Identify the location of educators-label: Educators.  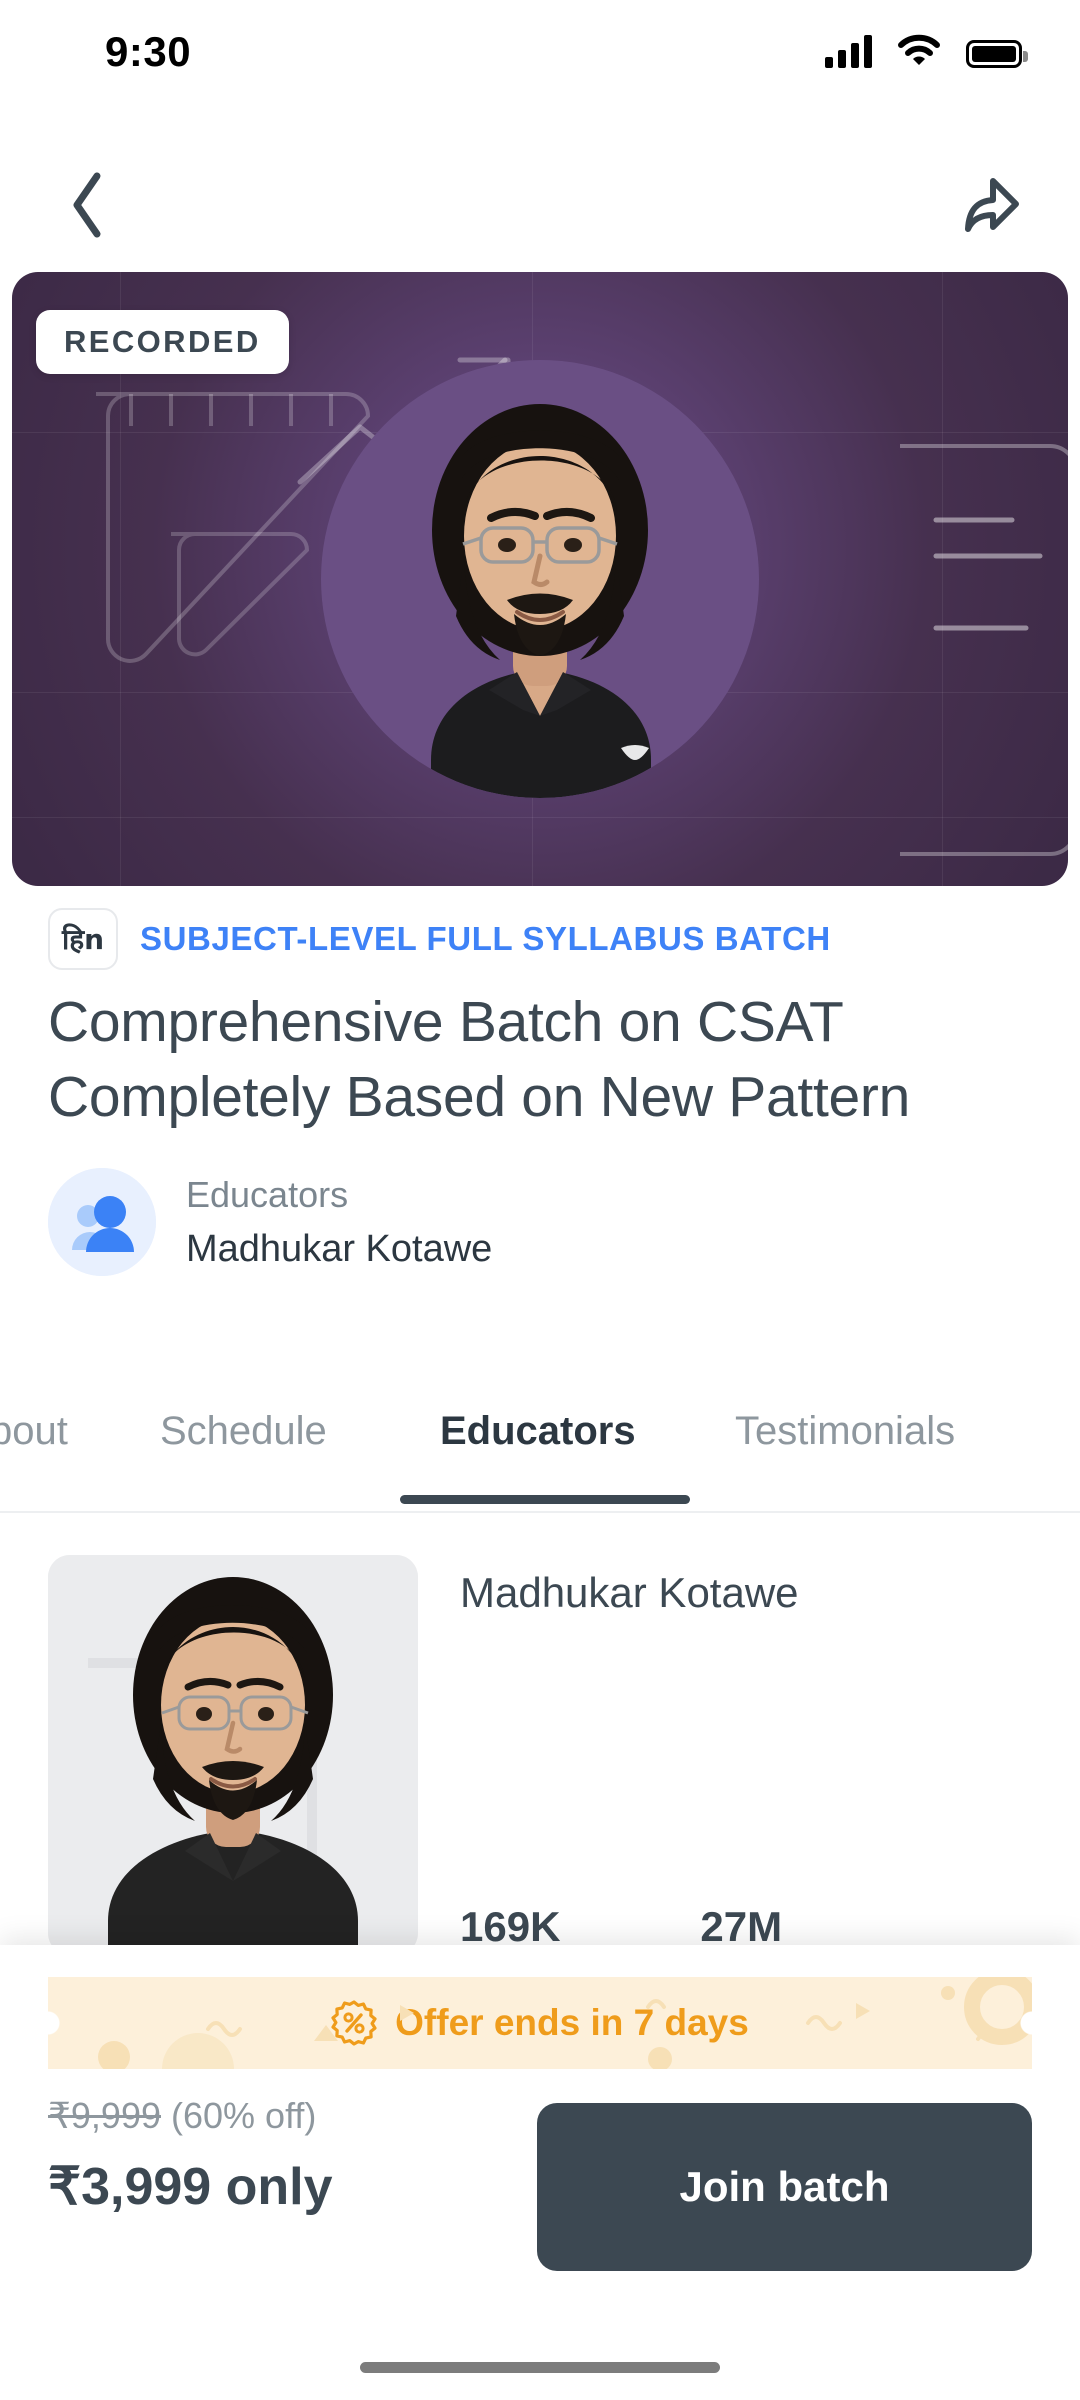
(267, 1194).